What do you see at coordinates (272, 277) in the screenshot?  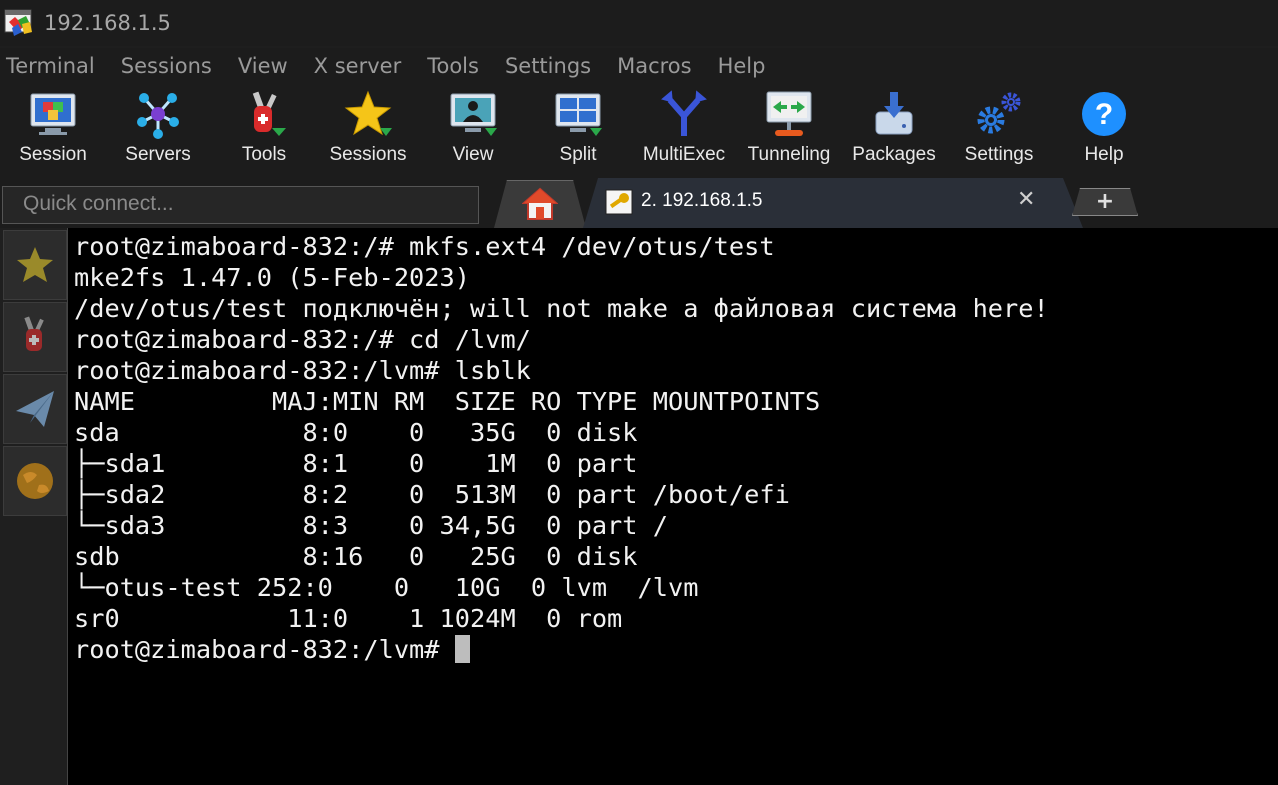 I see `terminal-line: mke2fs 1.47.0 (5-Feb-2023)` at bounding box center [272, 277].